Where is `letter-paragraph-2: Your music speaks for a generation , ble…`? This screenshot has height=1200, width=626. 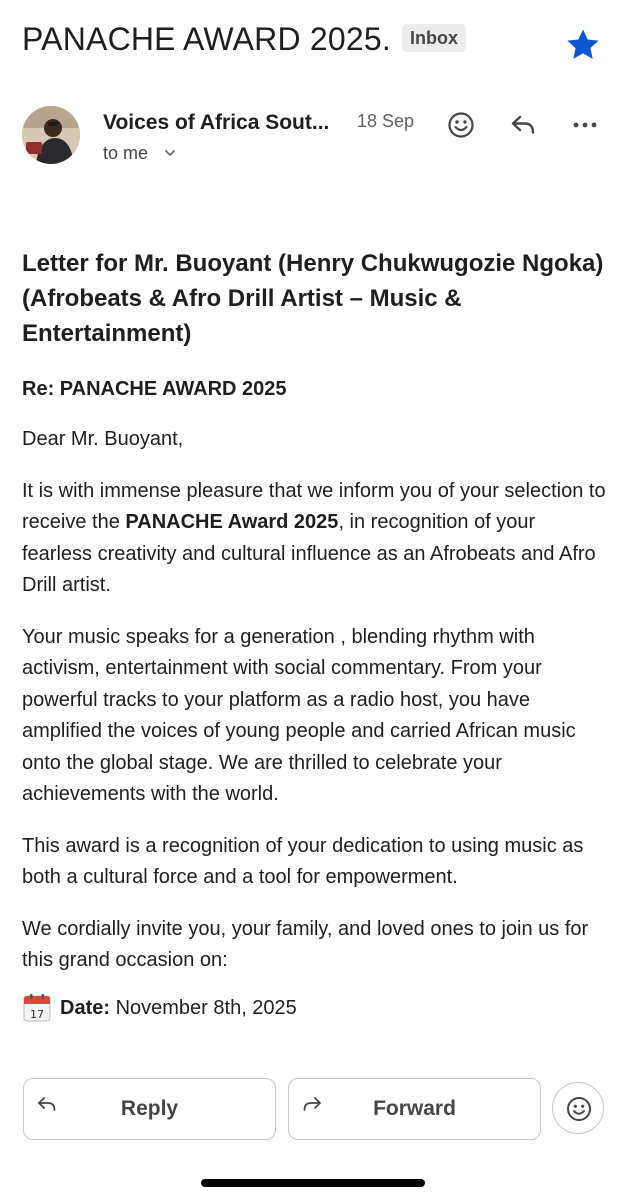 letter-paragraph-2: Your music speaks for a generation , ble… is located at coordinates (299, 715).